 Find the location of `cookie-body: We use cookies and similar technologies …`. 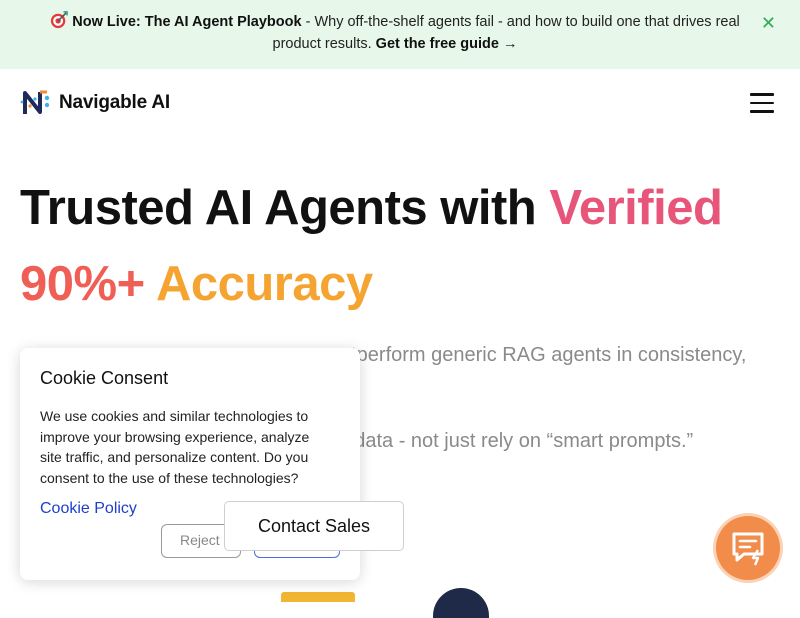

cookie-body: We use cookies and similar technologies … is located at coordinates (175, 447).